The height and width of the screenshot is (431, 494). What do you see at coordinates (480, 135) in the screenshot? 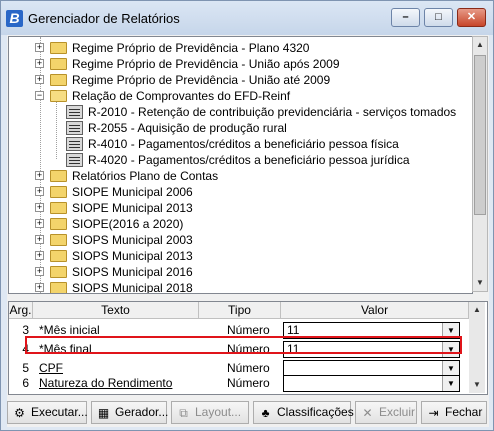
I see `scroll-thumb` at bounding box center [480, 135].